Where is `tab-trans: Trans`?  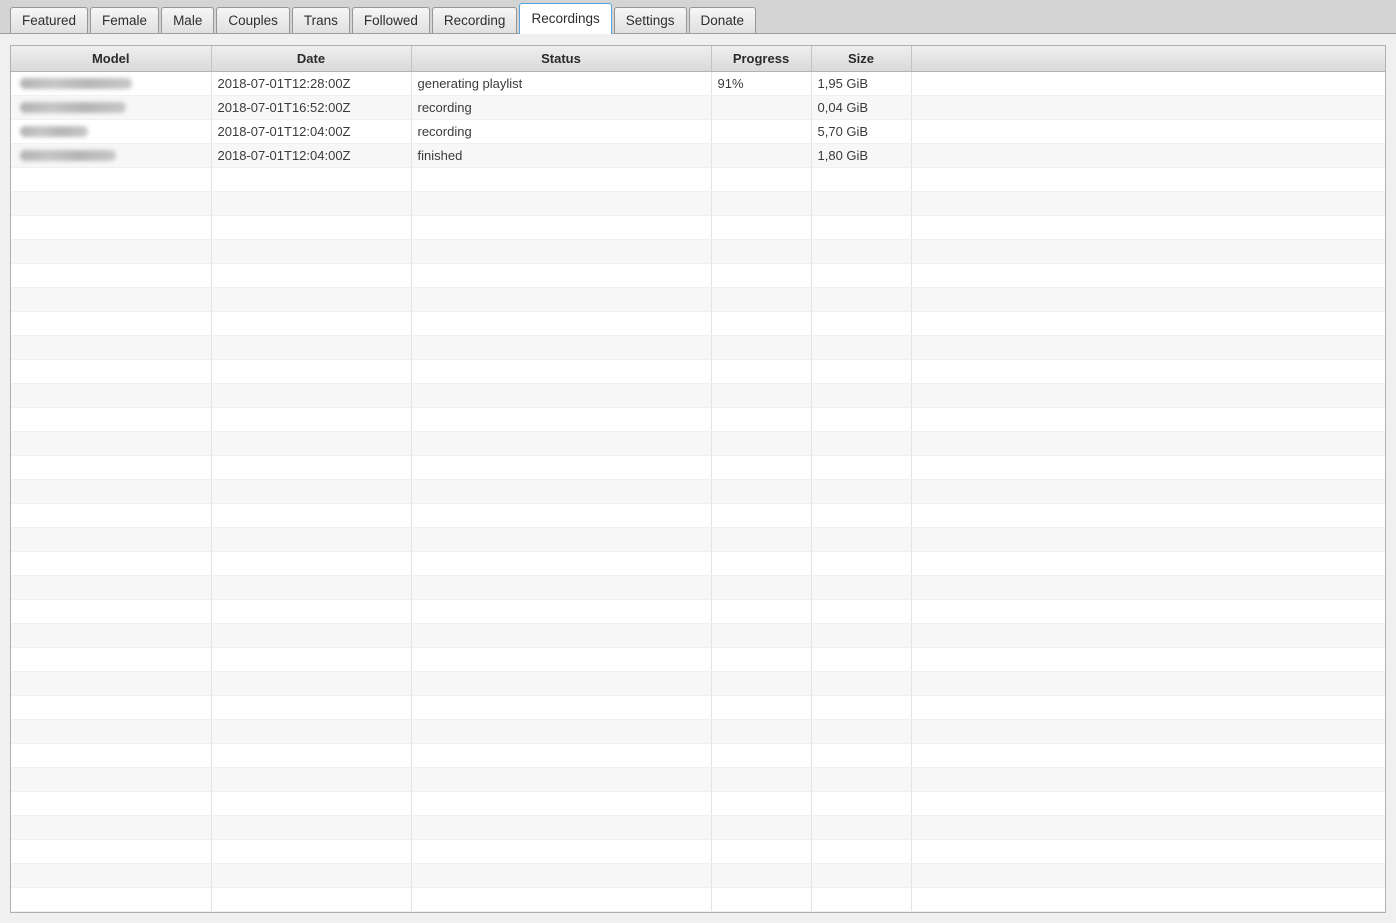
tab-trans: Trans is located at coordinates (320, 20).